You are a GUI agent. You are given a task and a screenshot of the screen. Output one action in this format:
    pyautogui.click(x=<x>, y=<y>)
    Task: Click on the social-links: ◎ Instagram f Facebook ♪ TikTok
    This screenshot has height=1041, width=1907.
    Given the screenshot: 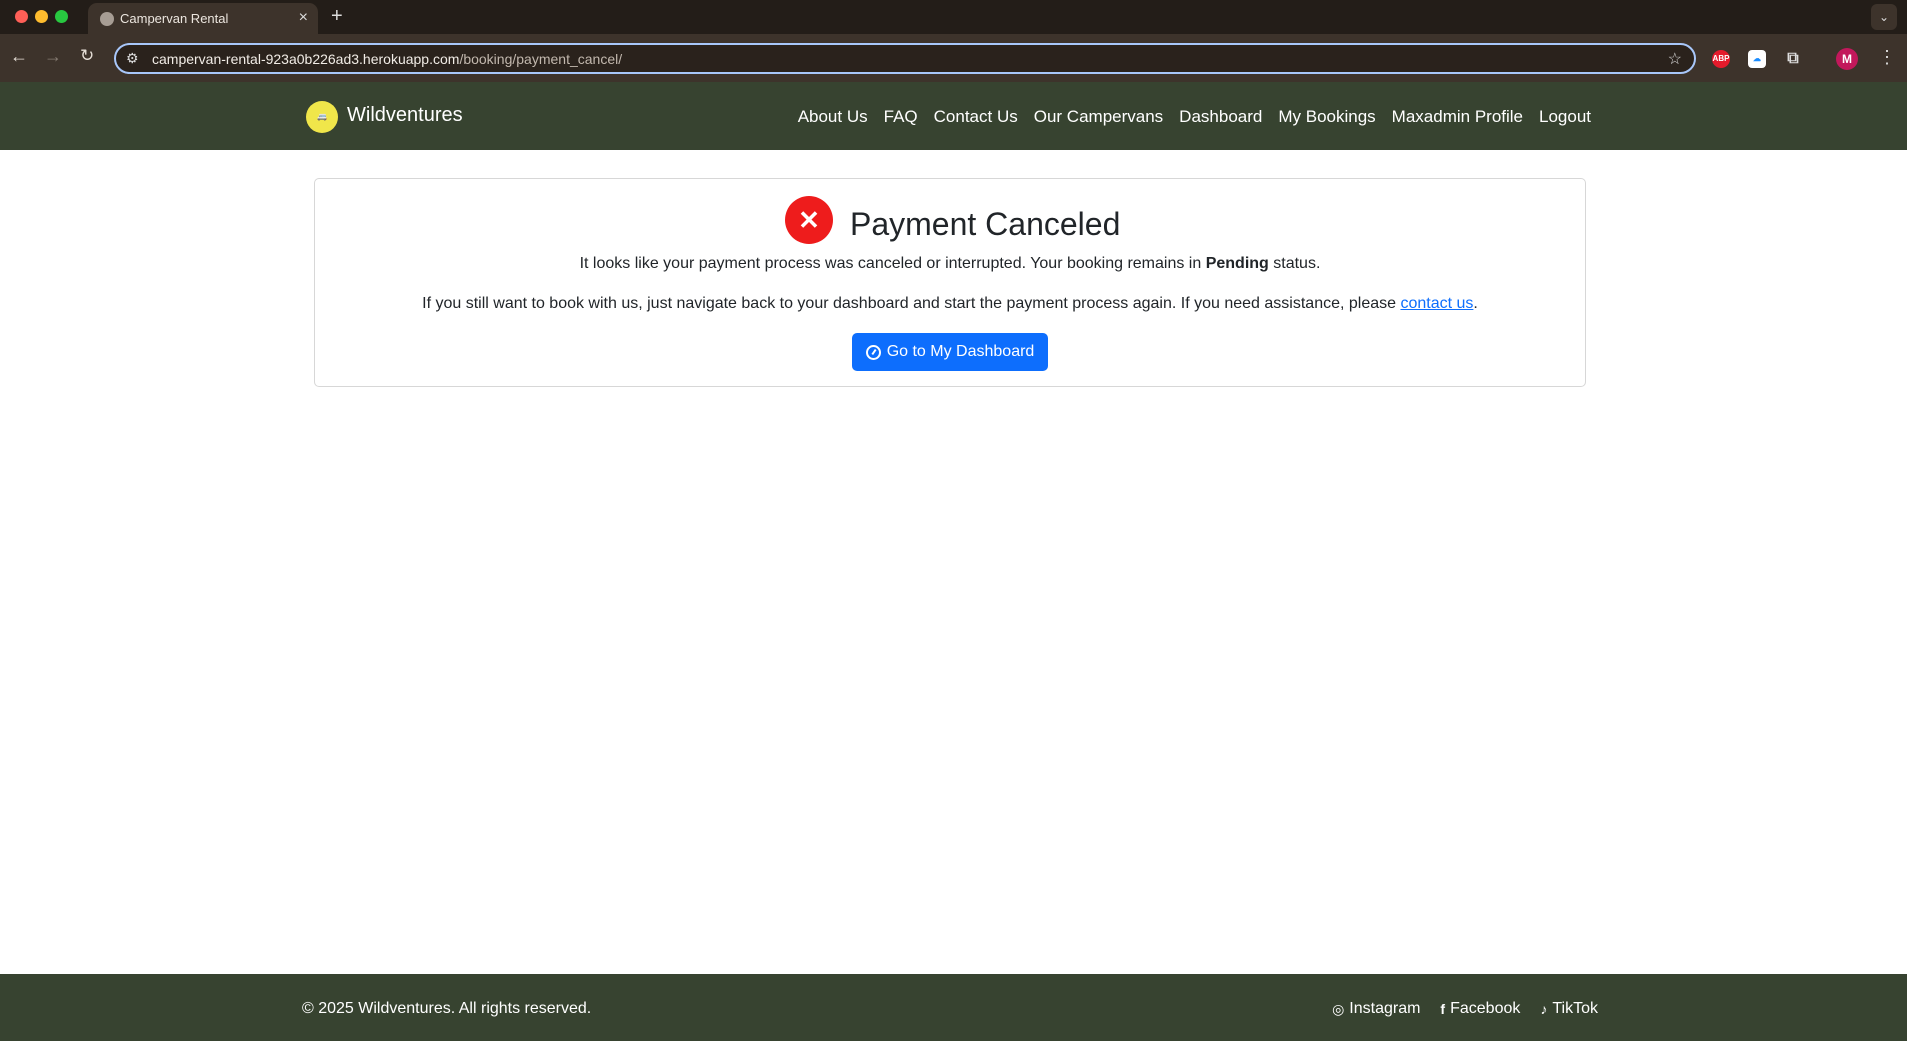 What is the action you would take?
    pyautogui.click(x=1465, y=1009)
    